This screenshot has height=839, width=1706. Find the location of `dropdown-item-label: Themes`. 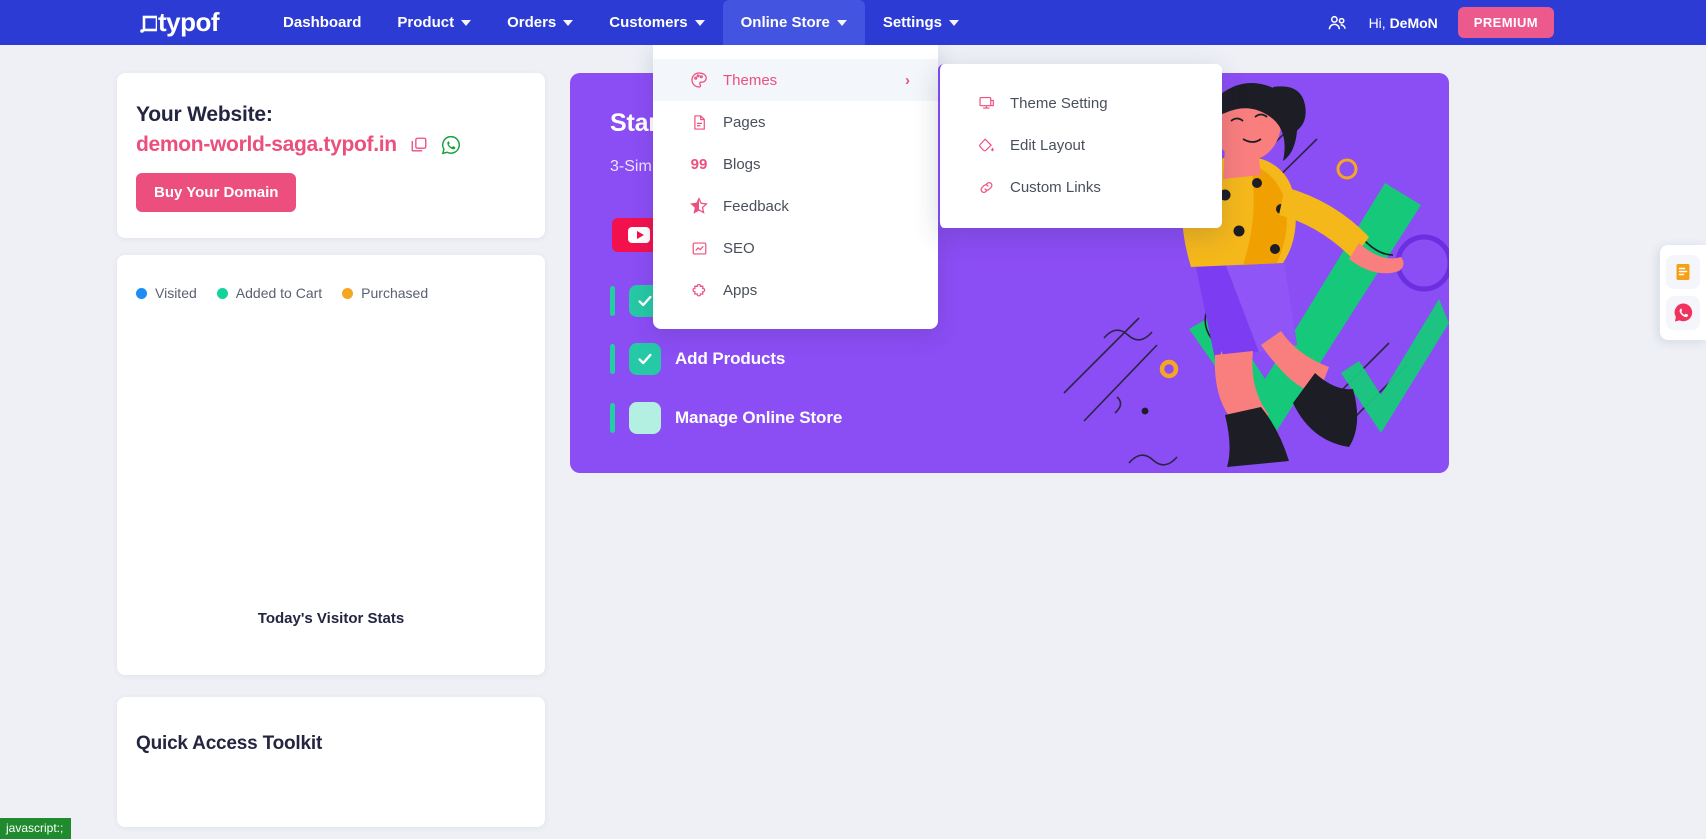

dropdown-item-label: Themes is located at coordinates (750, 80).